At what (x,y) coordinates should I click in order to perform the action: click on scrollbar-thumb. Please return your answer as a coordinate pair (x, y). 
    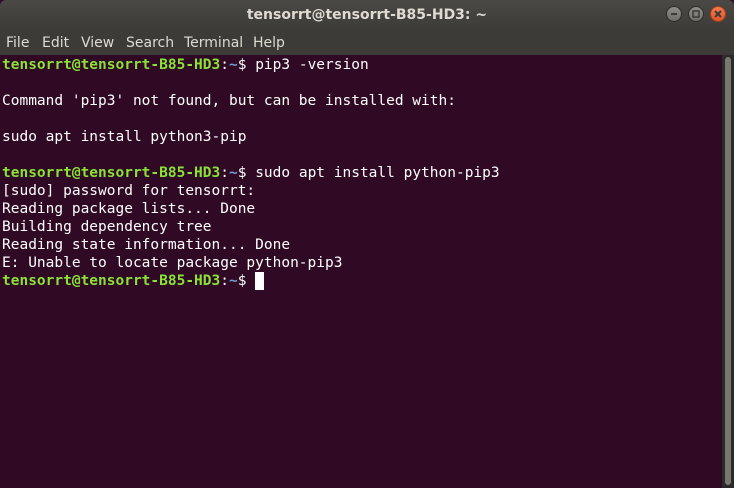
    Looking at the image, I should click on (728, 271).